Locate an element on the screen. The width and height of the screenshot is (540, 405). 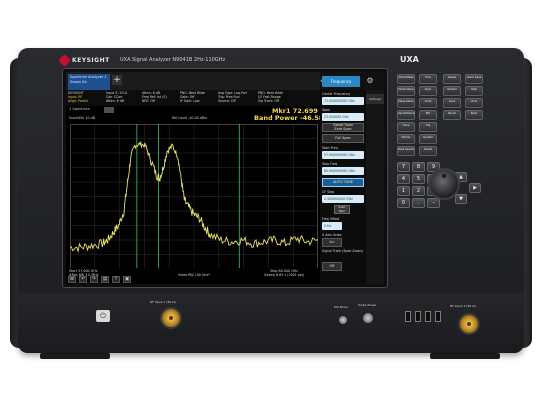
rf-input-connector is located at coordinates (171, 318).